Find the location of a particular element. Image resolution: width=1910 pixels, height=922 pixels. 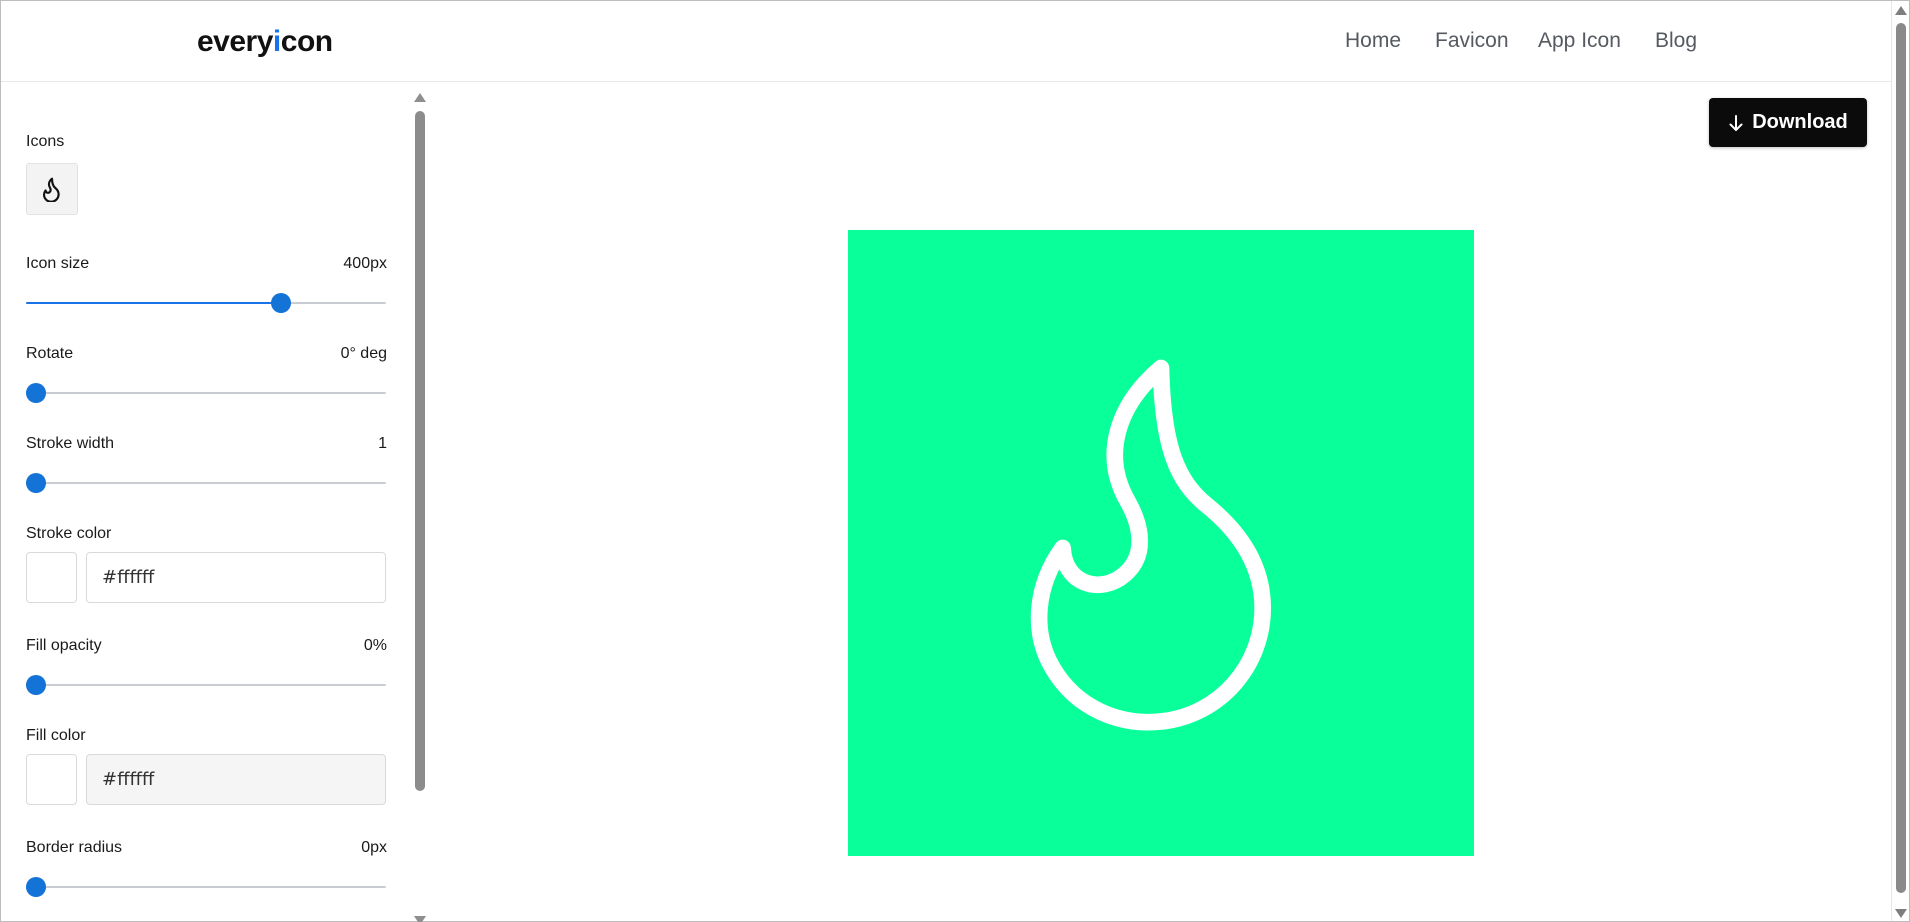

fill-color-swatch is located at coordinates (51, 779).